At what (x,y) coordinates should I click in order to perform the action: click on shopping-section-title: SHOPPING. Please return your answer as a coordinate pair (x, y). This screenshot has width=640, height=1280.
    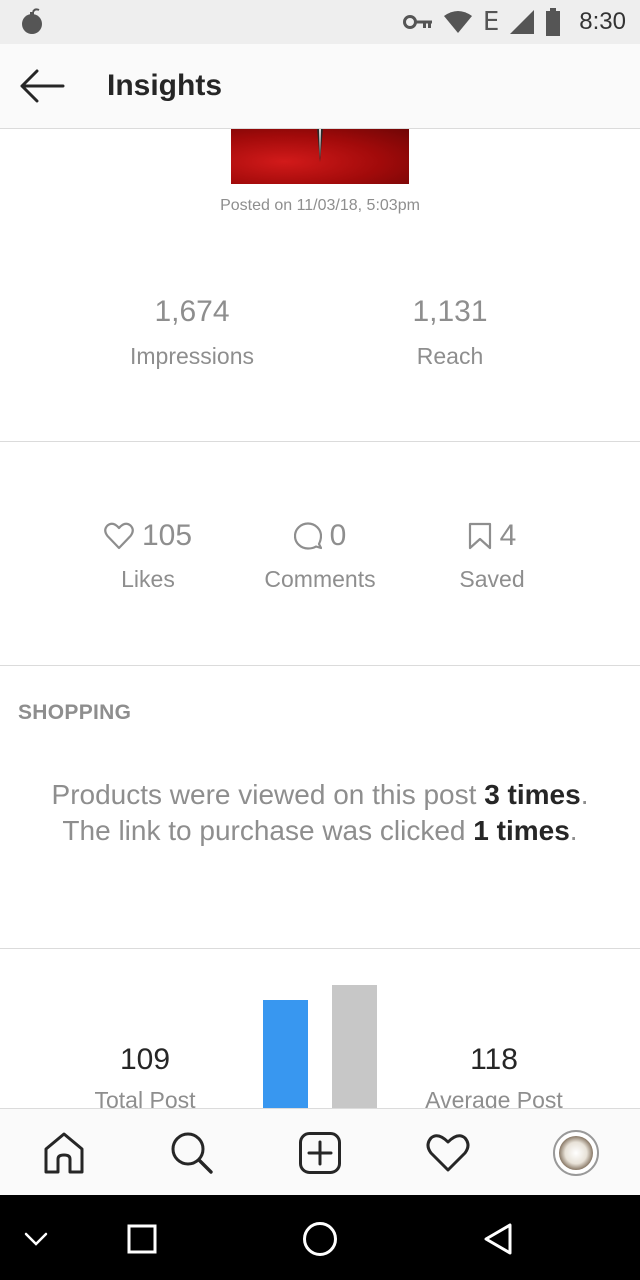
    Looking at the image, I should click on (75, 712).